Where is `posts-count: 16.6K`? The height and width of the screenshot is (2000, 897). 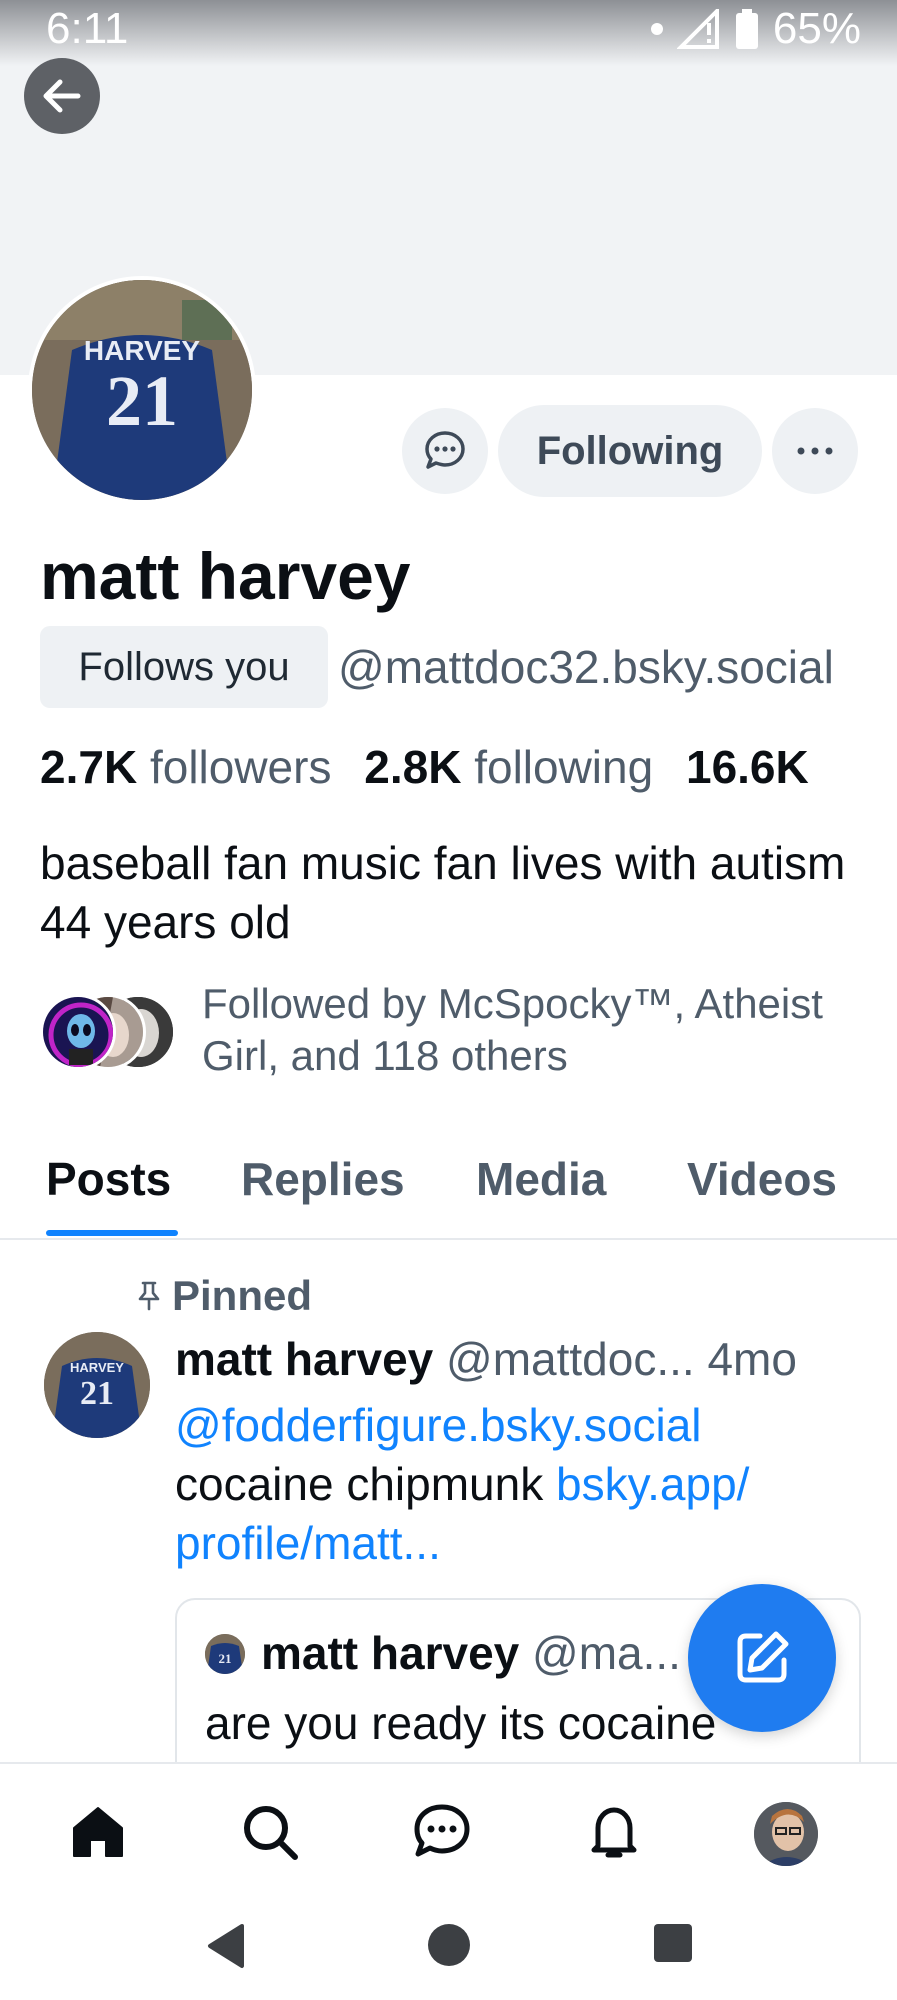
posts-count: 16.6K is located at coordinates (747, 767).